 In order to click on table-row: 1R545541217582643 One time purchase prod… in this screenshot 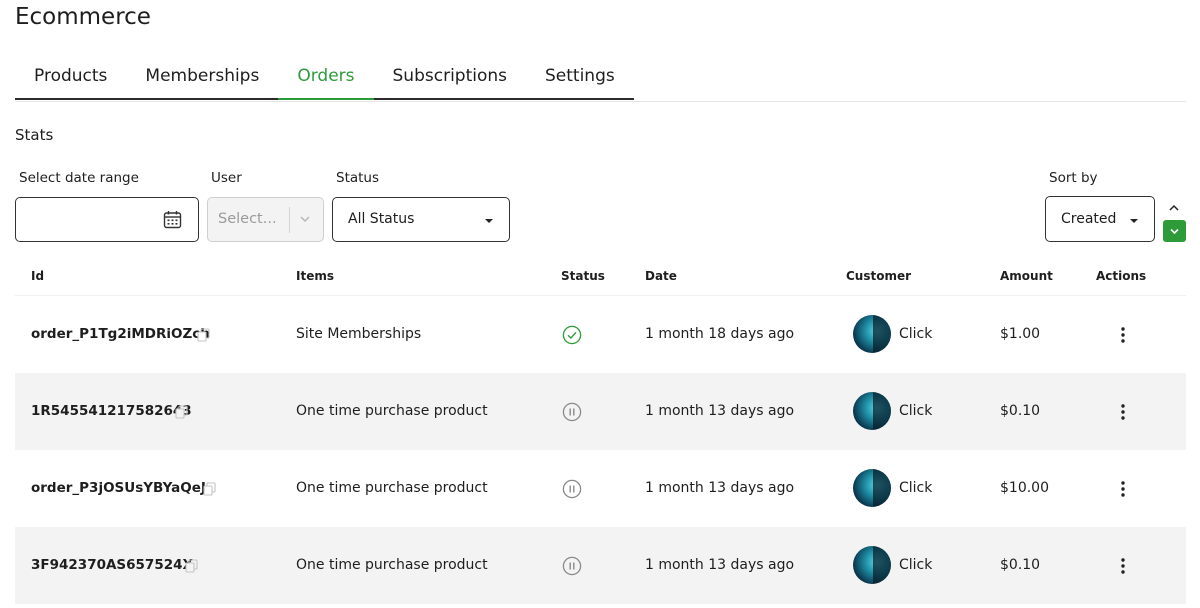, I will do `click(600, 411)`.